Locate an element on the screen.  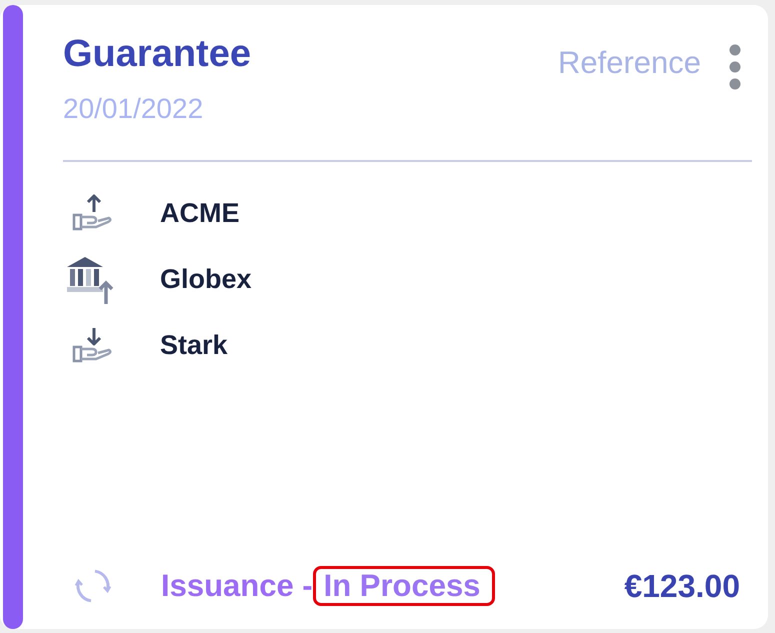
status-label: In Process is located at coordinates (404, 586).